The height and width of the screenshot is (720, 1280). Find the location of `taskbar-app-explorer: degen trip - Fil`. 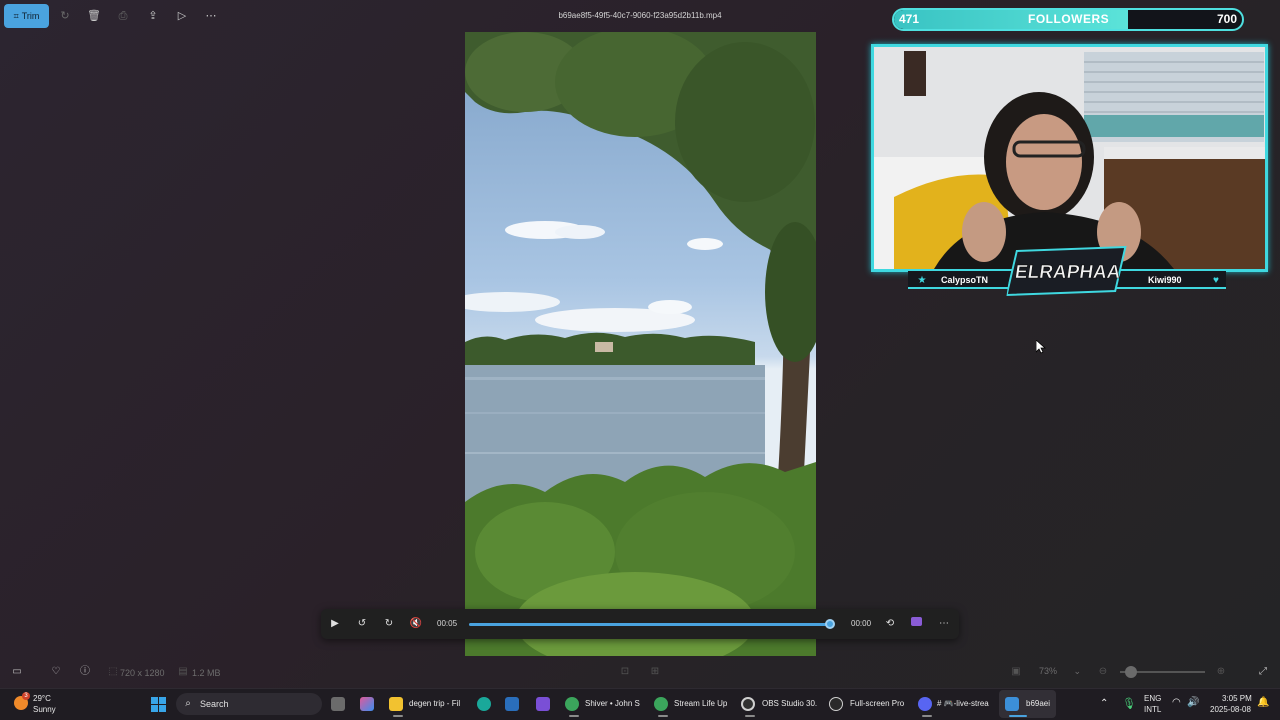

taskbar-app-explorer: degen trip - Fil is located at coordinates (438, 703).